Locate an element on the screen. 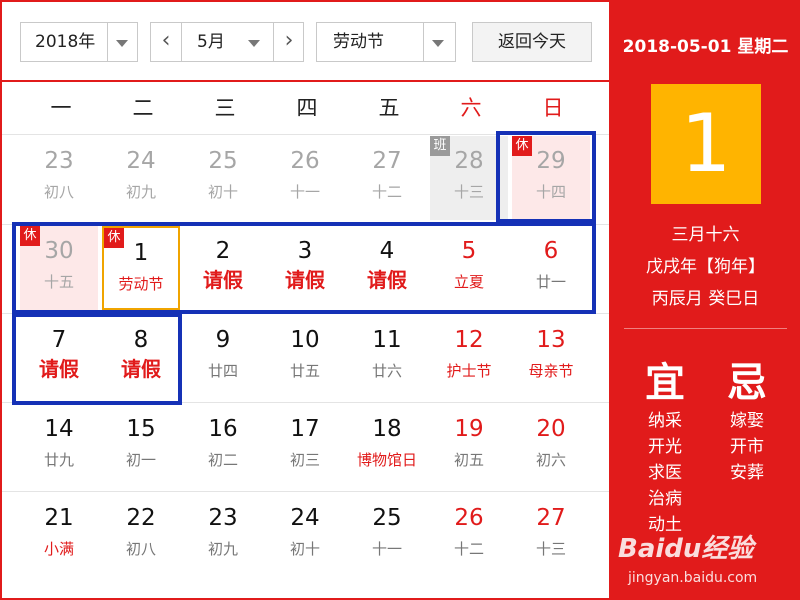 The width and height of the screenshot is (800, 600). day-number: 12 is located at coordinates (469, 340).